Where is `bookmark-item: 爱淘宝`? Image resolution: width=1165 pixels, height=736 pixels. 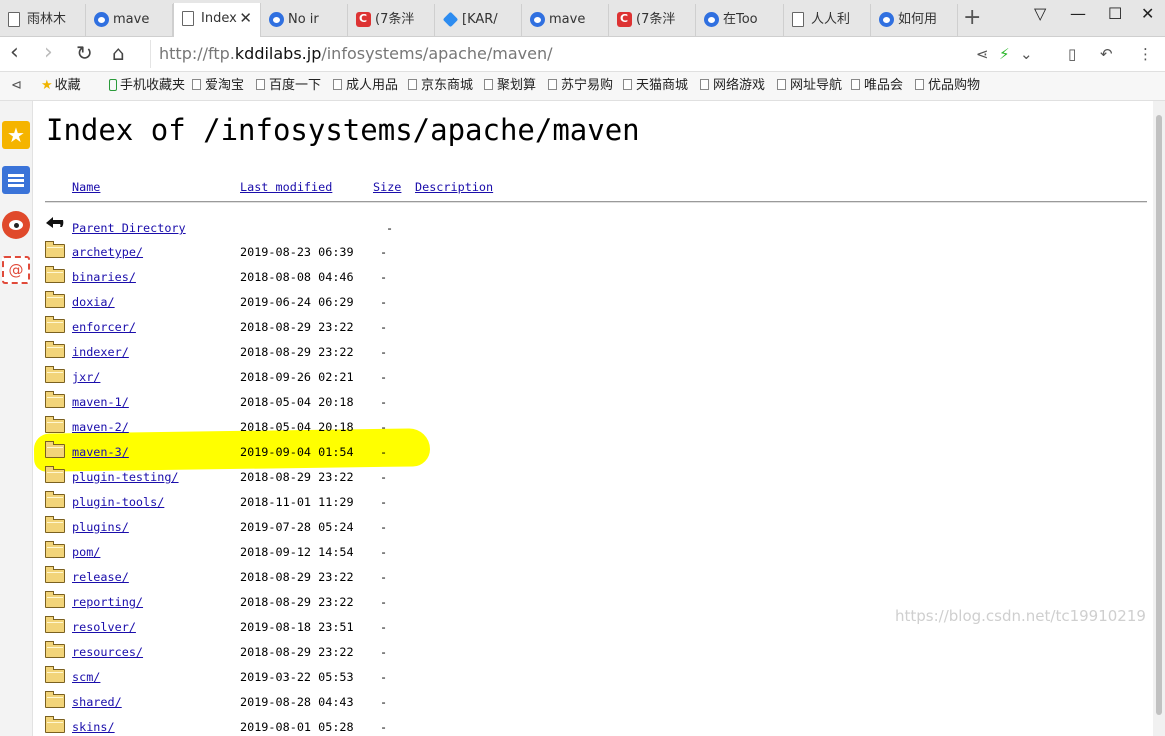
bookmark-item: 爱淘宝 is located at coordinates (218, 86).